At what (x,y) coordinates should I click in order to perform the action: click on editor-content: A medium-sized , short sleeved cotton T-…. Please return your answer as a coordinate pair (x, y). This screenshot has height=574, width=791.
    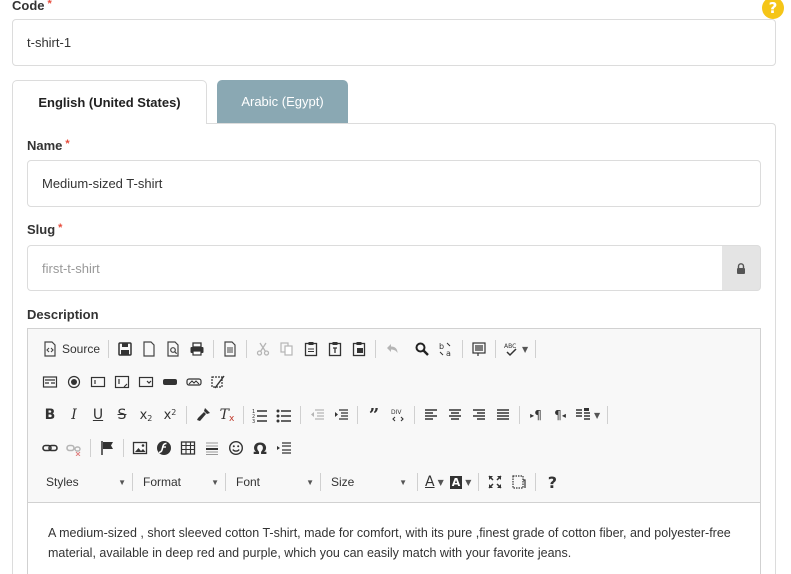
    Looking at the image, I should click on (394, 538).